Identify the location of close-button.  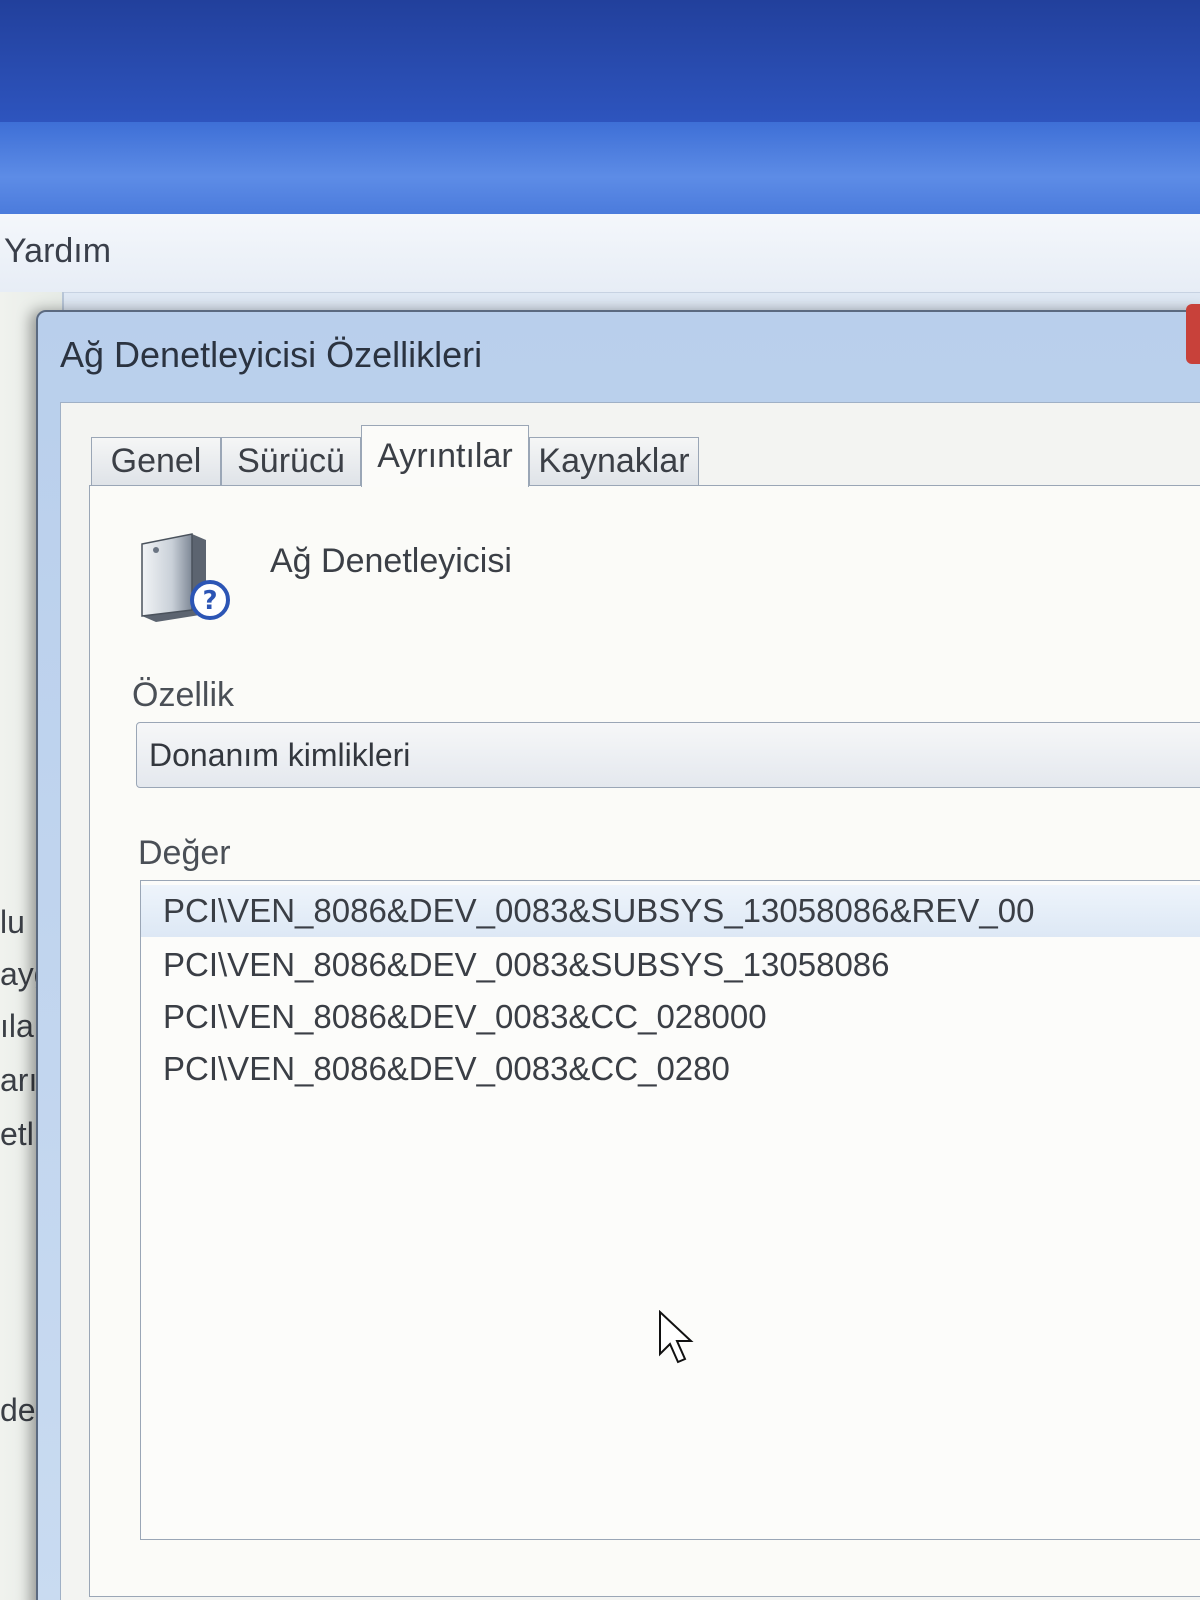
(1193, 334).